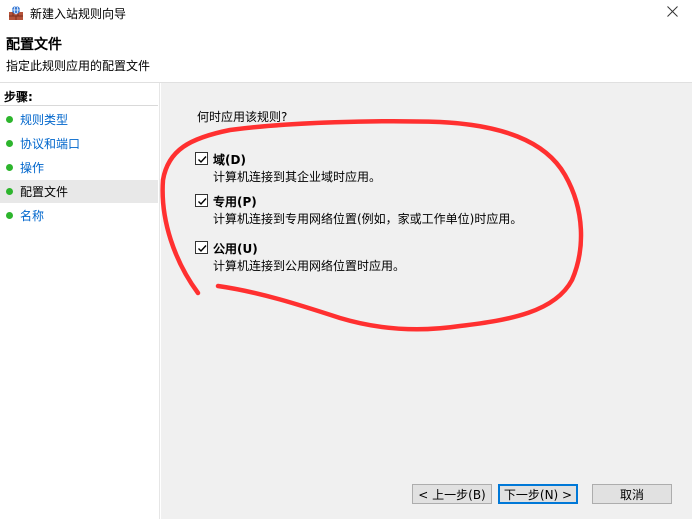  Describe the element at coordinates (346, 13) in the screenshot. I see `title-bar: 新建入站规则向导` at that location.